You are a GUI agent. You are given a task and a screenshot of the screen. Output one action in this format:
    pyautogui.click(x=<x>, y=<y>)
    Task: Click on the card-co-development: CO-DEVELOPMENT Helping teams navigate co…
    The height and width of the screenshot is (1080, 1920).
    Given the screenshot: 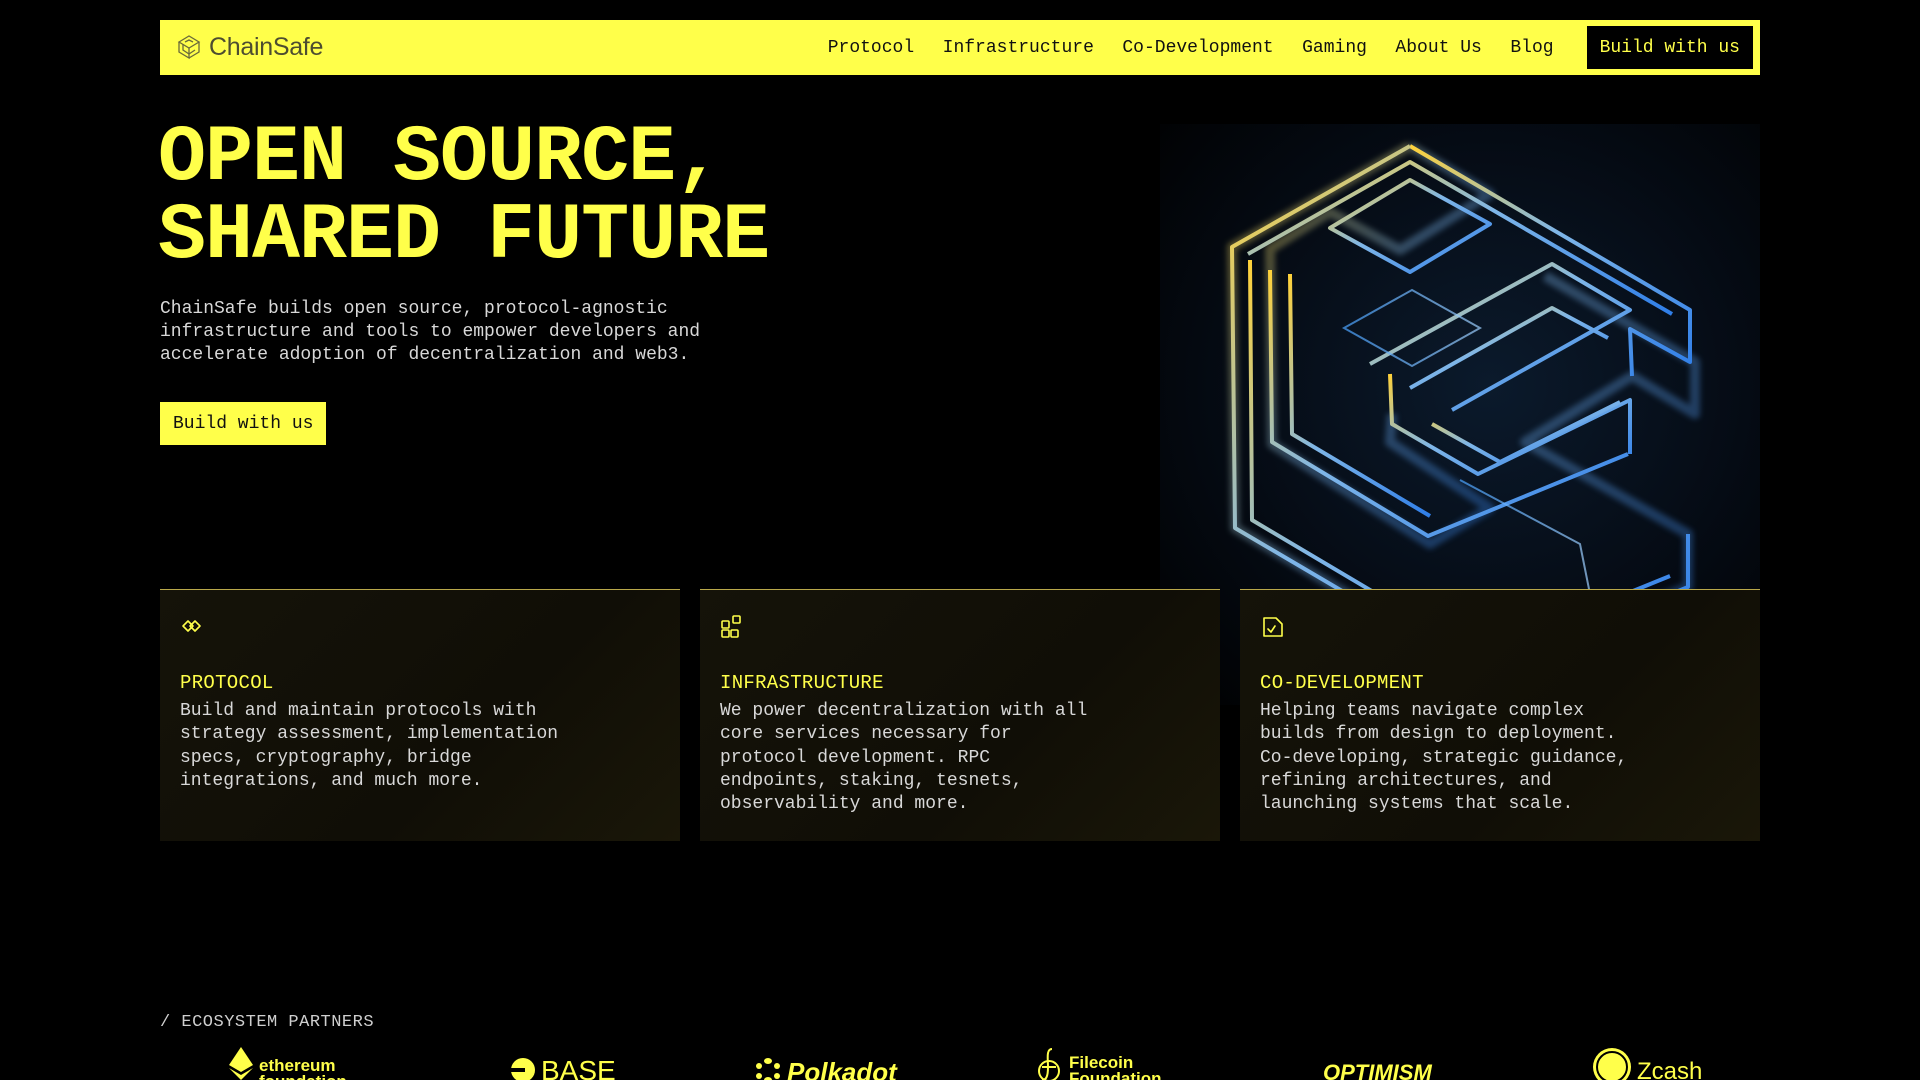 What is the action you would take?
    pyautogui.click(x=1500, y=715)
    